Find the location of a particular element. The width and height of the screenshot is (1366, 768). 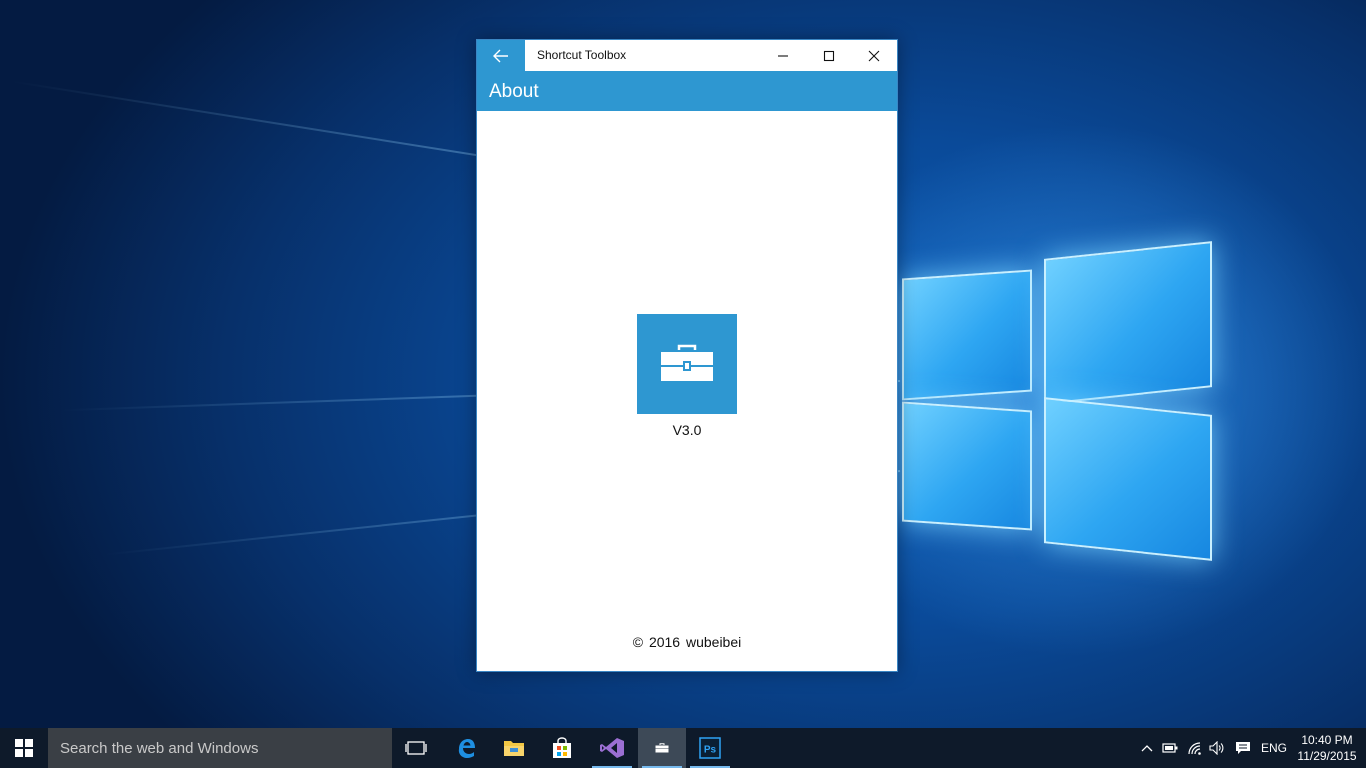

chevron-up-icon is located at coordinates (1147, 748).